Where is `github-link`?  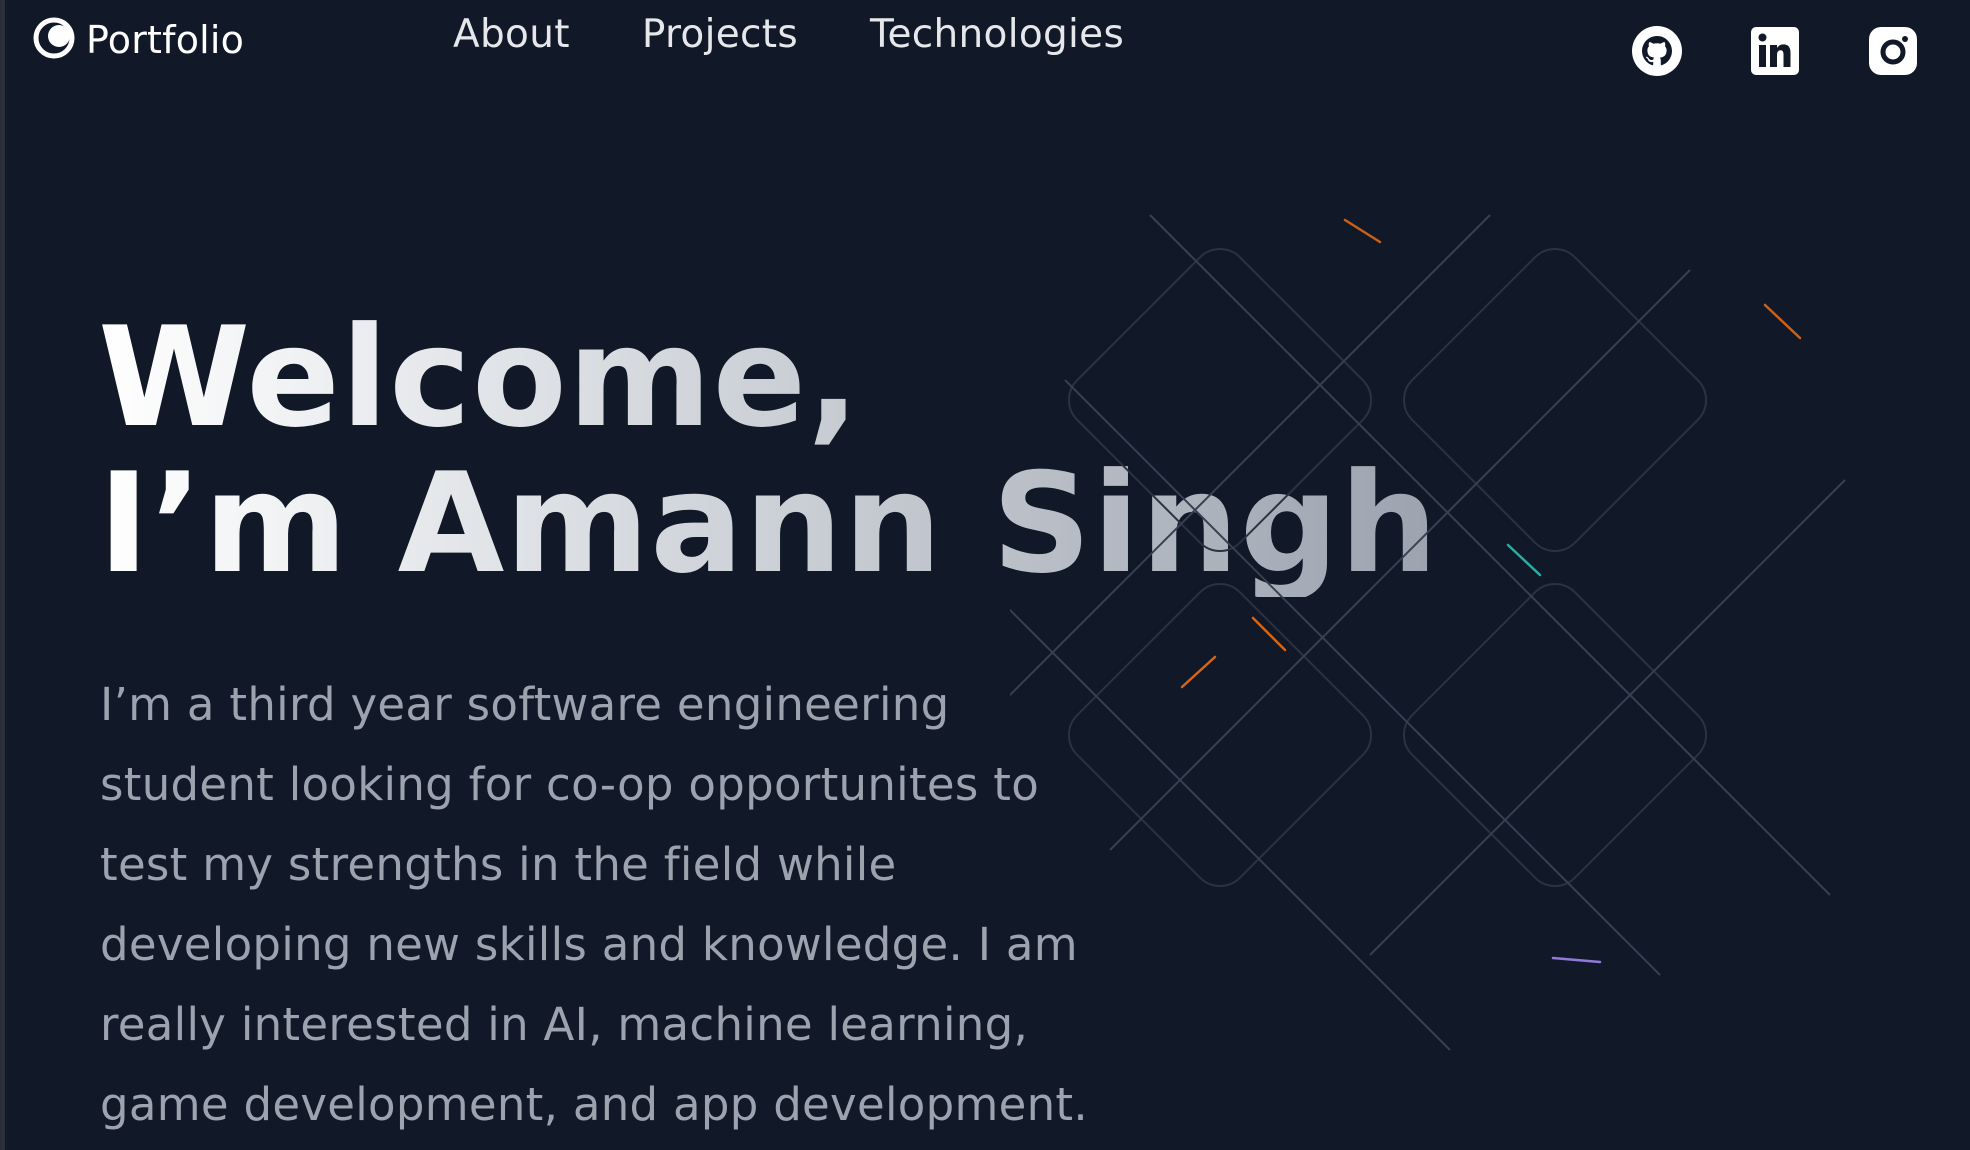
github-link is located at coordinates (1657, 53).